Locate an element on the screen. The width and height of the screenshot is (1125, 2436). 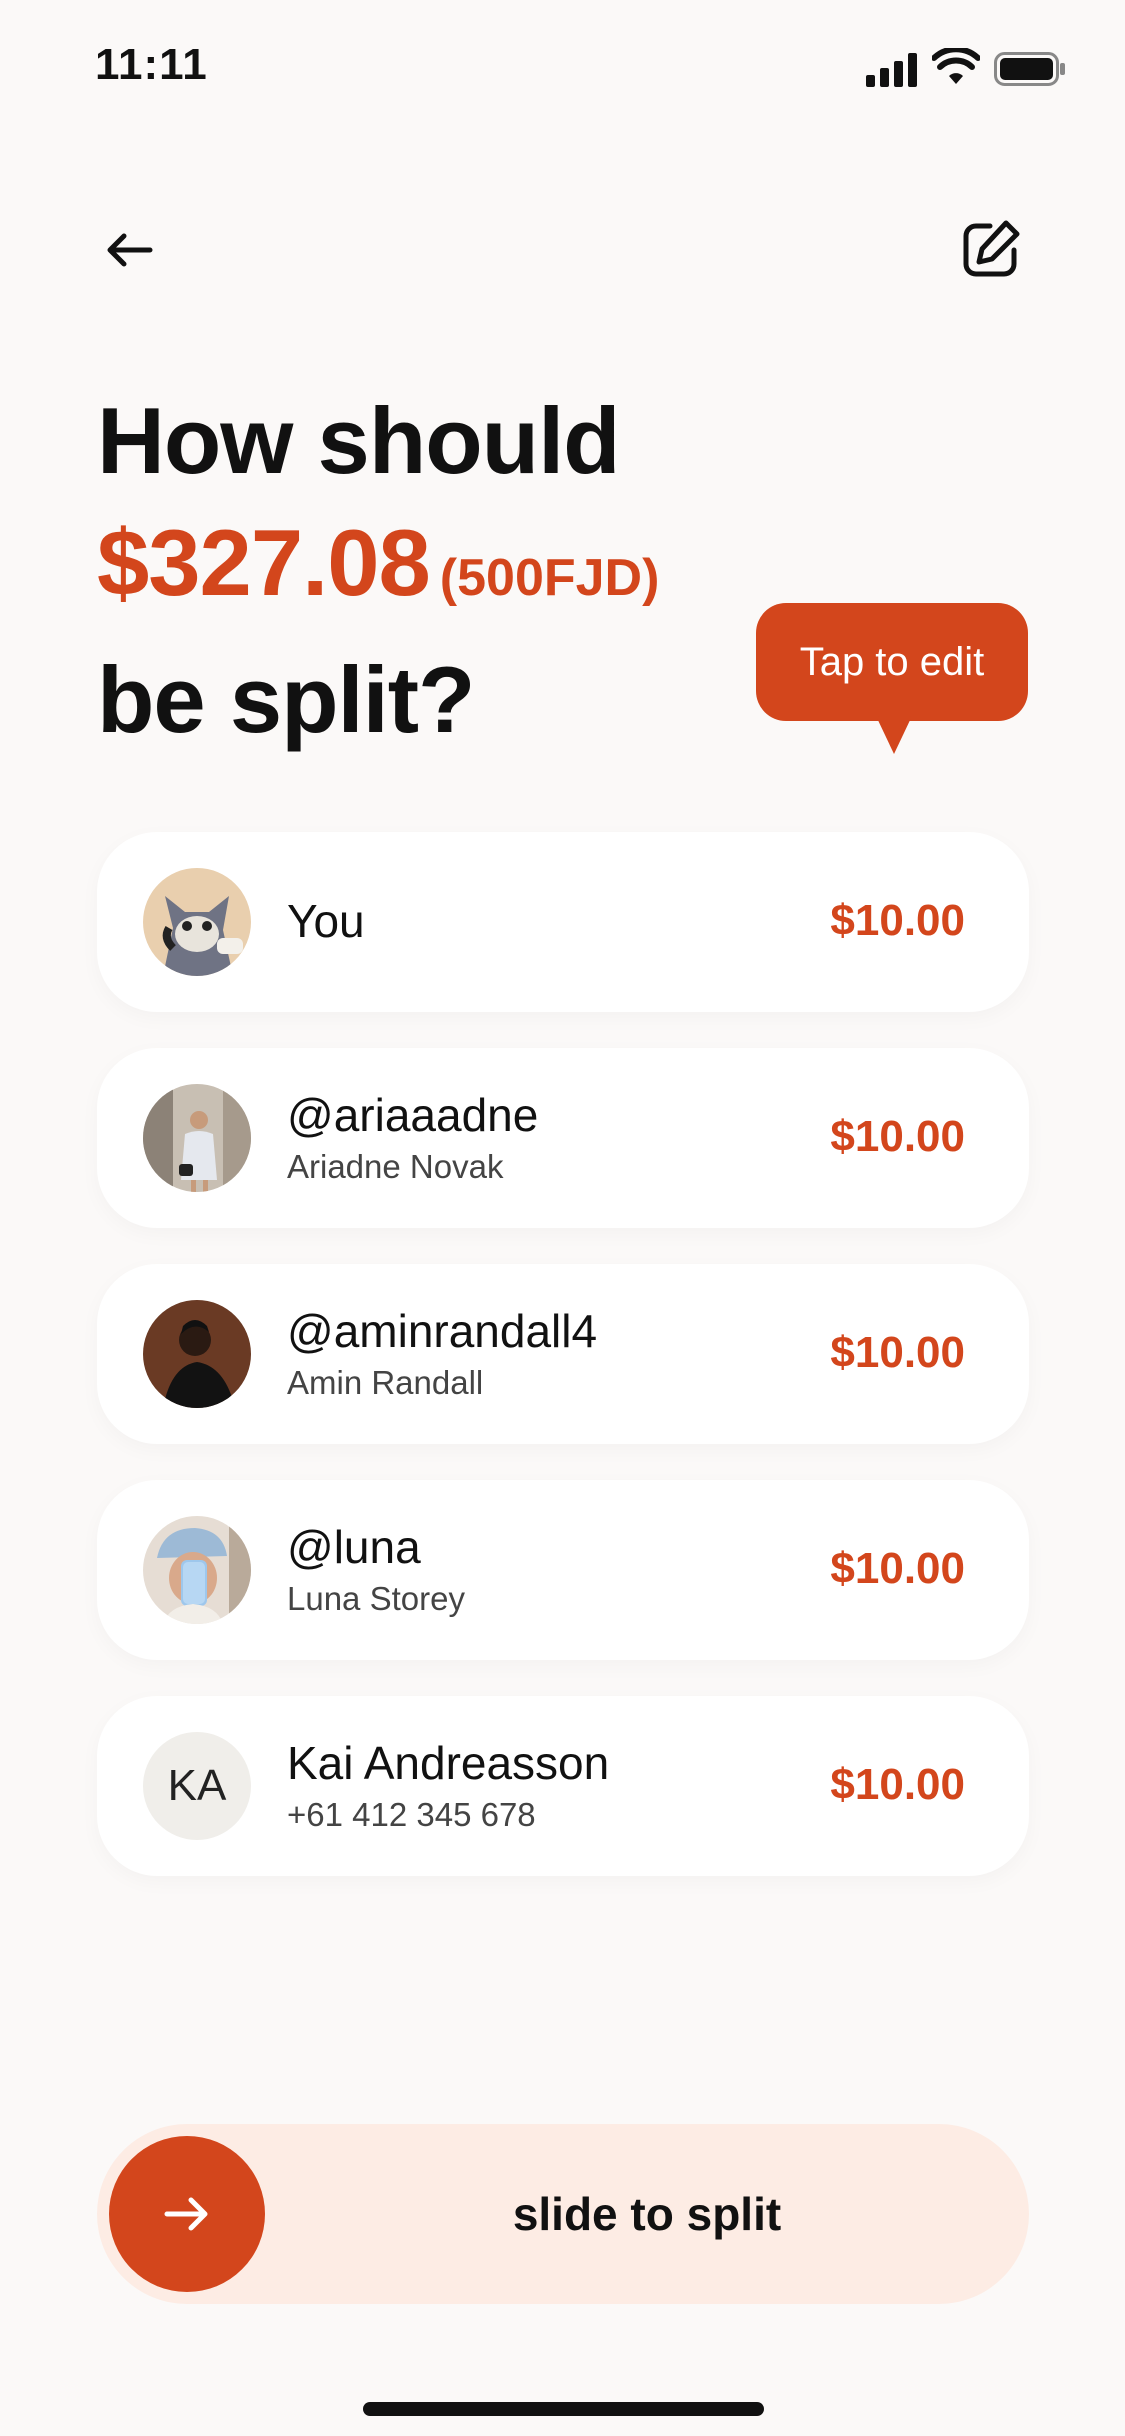
participant-username: @luna is located at coordinates (354, 1547).